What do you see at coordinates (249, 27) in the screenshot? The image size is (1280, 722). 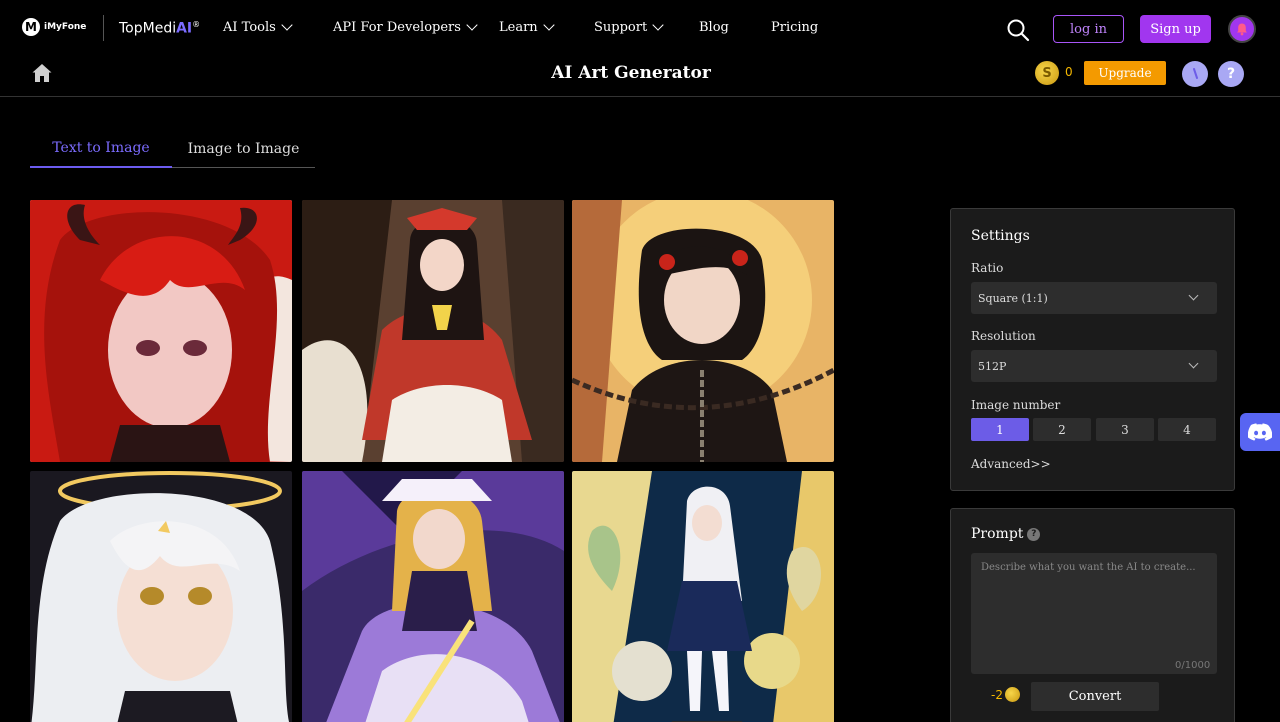 I see `nav-ai-tools-label: AI Tools` at bounding box center [249, 27].